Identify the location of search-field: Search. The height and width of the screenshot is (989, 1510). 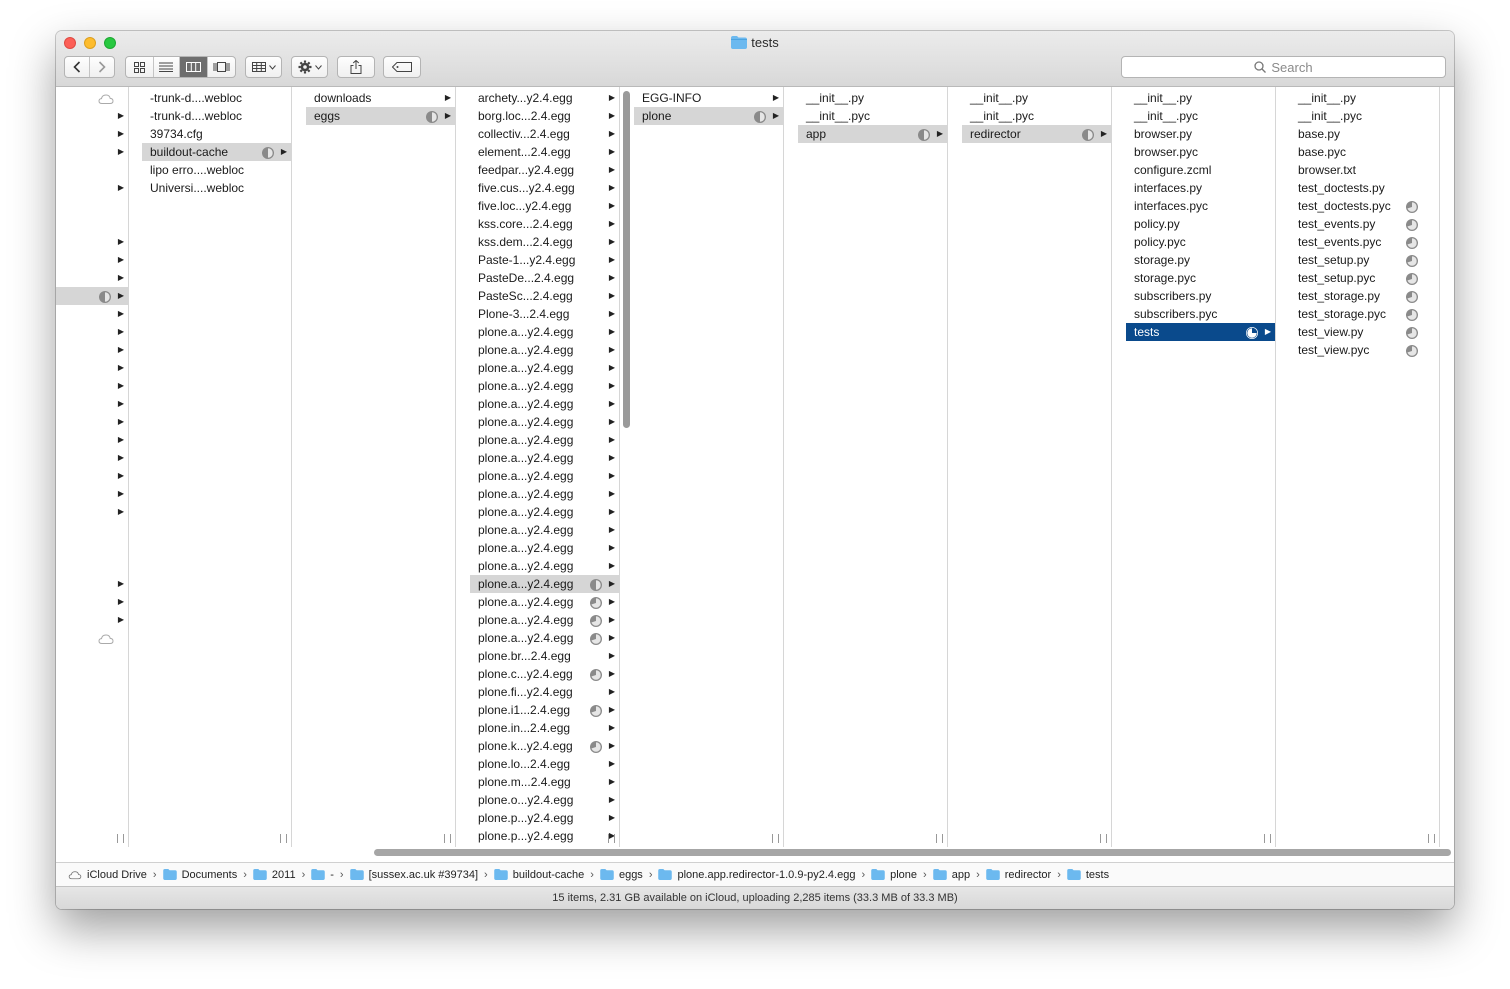
(1283, 67).